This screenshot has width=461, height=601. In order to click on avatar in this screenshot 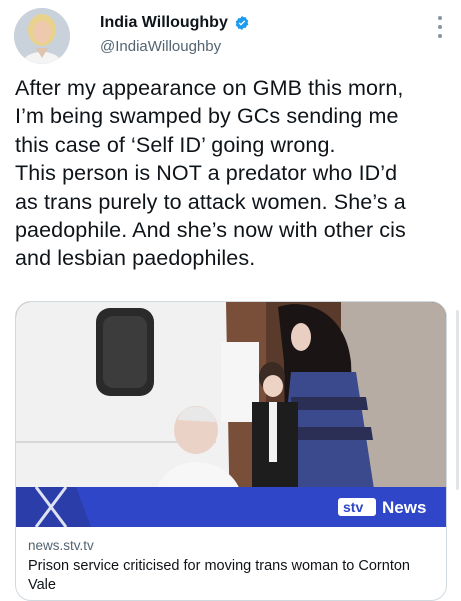, I will do `click(42, 36)`.